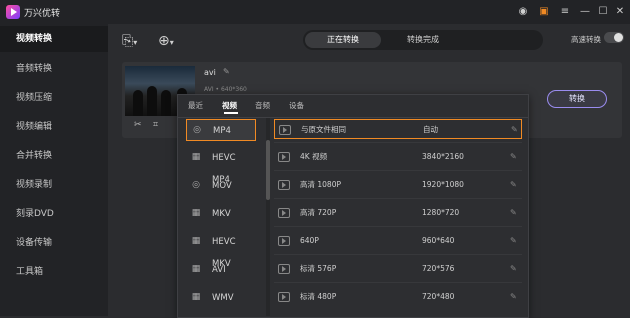  I want to click on rename-icon: ✎, so click(226, 71).